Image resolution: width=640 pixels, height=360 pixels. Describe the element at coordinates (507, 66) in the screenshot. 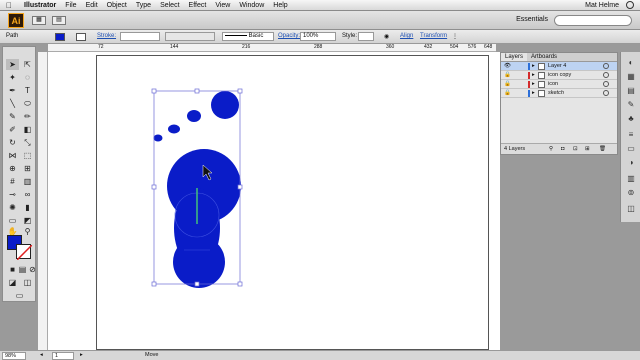

I see `visibility-eye-icon: 👁` at that location.